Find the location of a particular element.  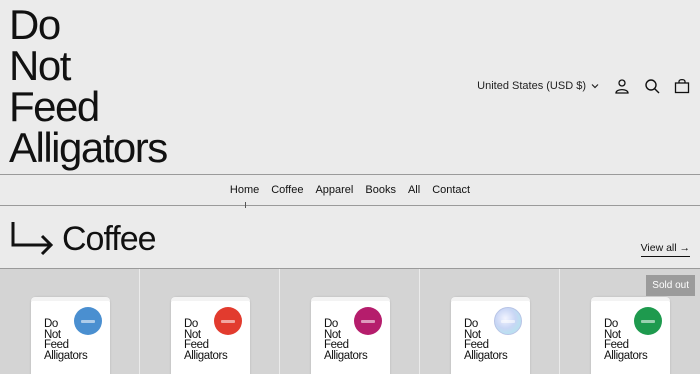

nav-item-apparel: Apparel is located at coordinates (334, 190).